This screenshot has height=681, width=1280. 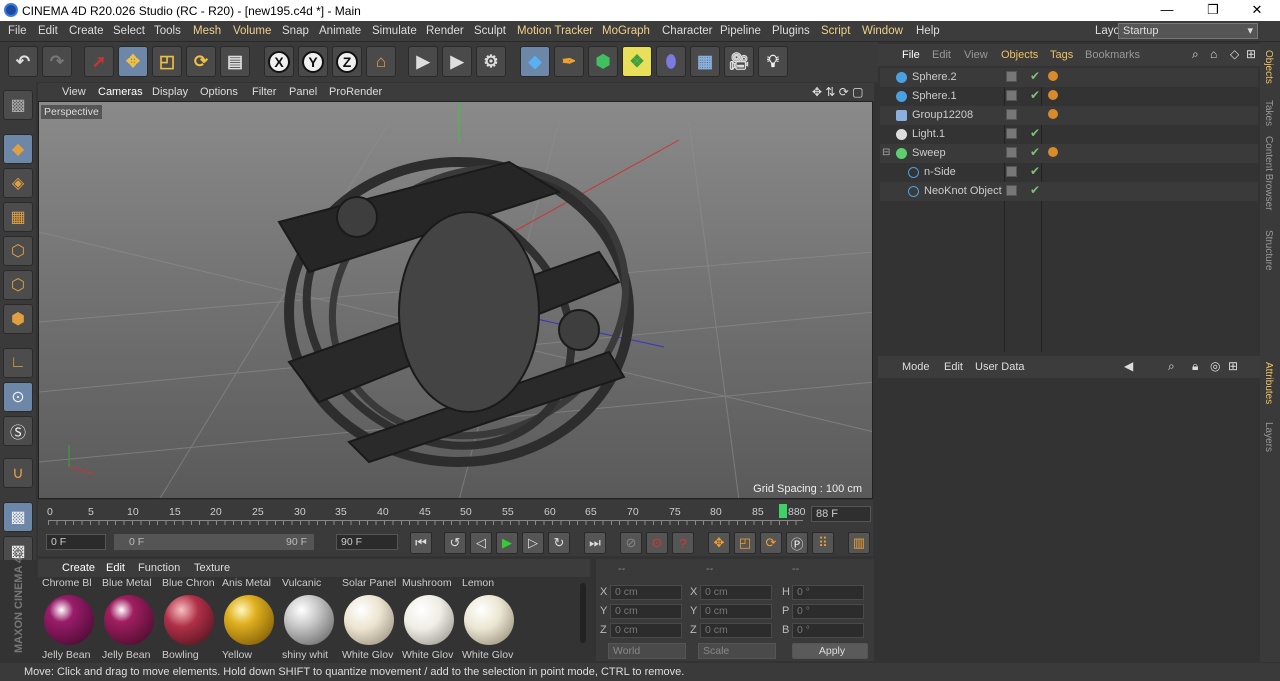 I want to click on x-axis-lock-button: X, so click(x=279, y=61).